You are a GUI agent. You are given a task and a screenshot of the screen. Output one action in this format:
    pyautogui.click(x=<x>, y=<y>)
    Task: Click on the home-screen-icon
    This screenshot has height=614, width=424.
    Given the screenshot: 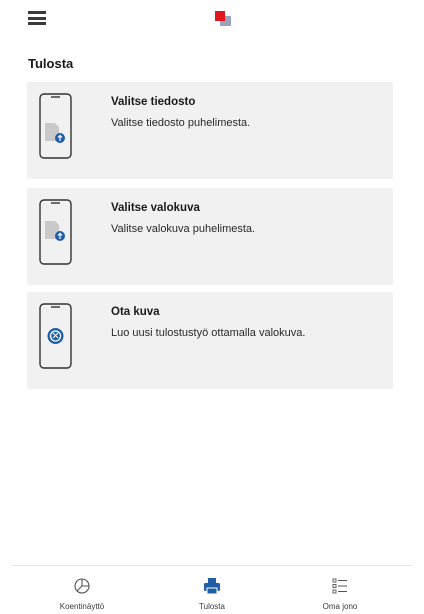 What is the action you would take?
    pyautogui.click(x=82, y=586)
    